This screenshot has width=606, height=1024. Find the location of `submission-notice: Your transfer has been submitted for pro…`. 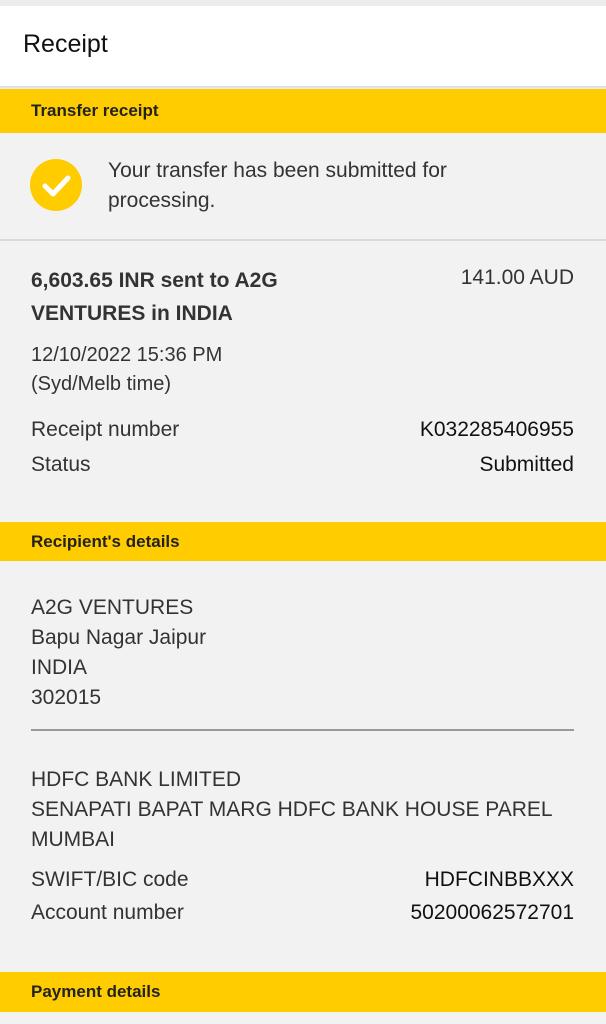

submission-notice: Your transfer has been submitted for pro… is located at coordinates (308, 186).